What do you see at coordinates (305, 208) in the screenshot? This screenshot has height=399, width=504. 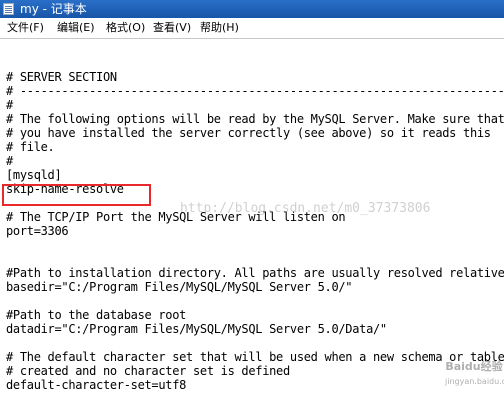 I see `watermark-text: http://blog.csdn.net/m0_37373806` at bounding box center [305, 208].